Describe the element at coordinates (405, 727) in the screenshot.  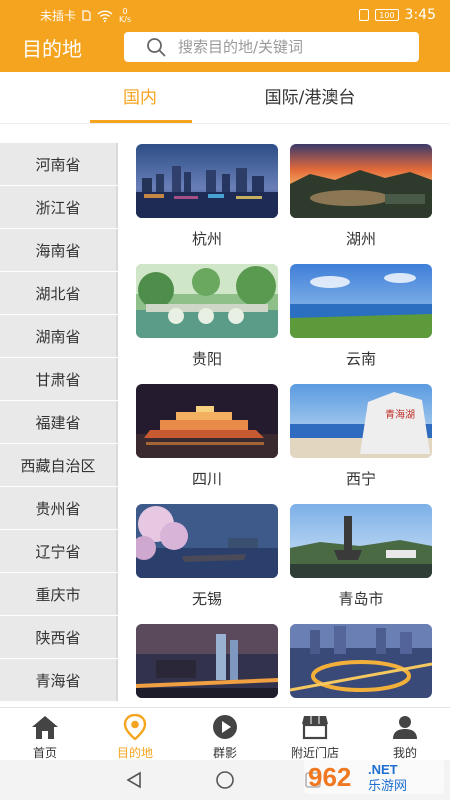
I see `user-icon` at that location.